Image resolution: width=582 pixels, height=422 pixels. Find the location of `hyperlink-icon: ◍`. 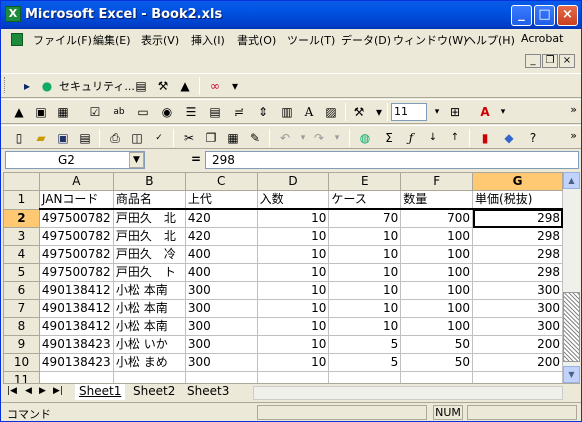

hyperlink-icon: ◍ is located at coordinates (365, 138).